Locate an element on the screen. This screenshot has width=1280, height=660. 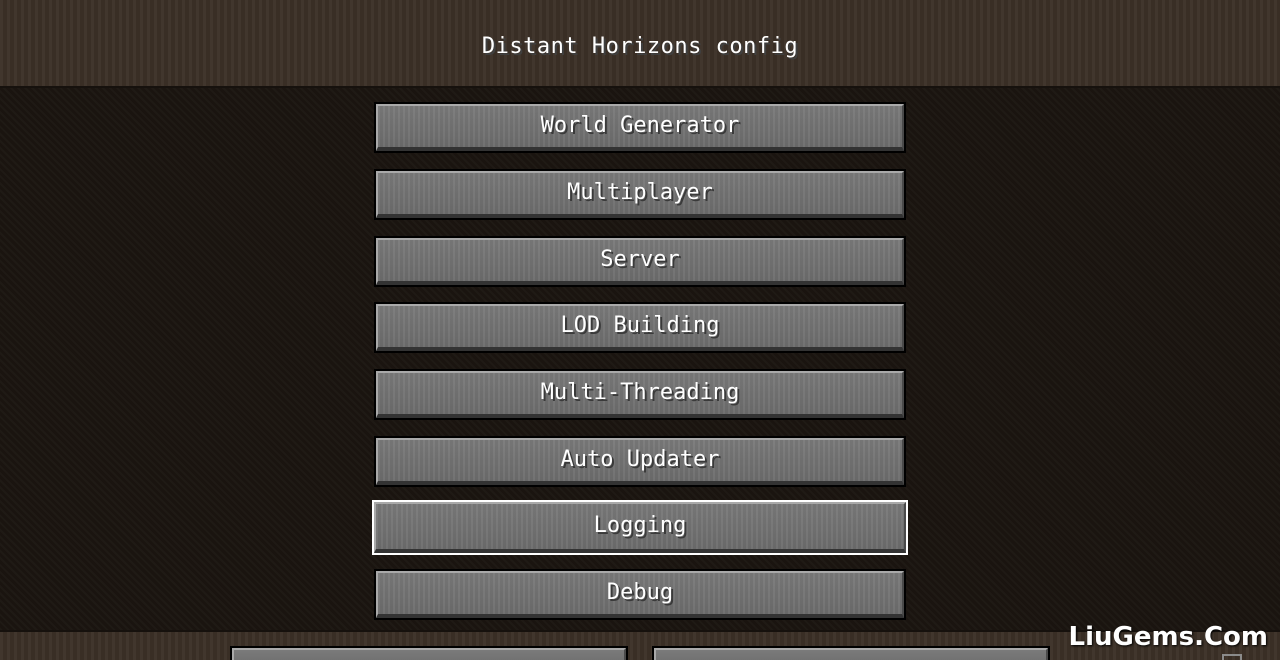
corner-icon is located at coordinates (1232, 657).